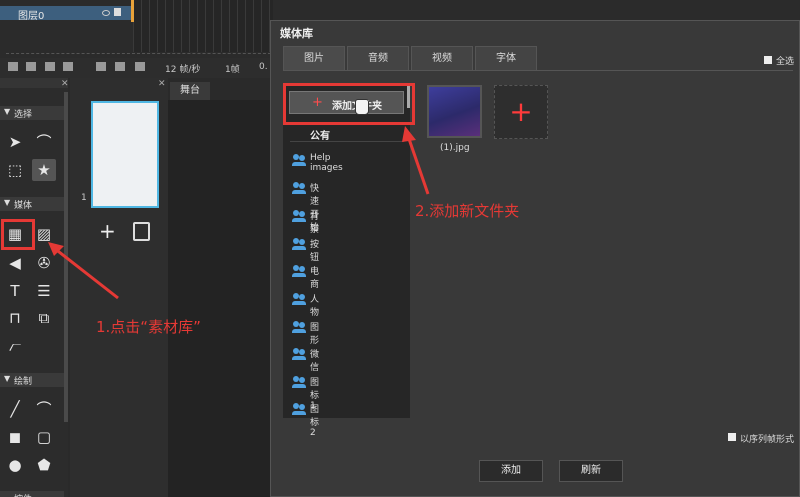  What do you see at coordinates (320, 136) in the screenshot?
I see `public-group-label: 公有` at bounding box center [320, 136].